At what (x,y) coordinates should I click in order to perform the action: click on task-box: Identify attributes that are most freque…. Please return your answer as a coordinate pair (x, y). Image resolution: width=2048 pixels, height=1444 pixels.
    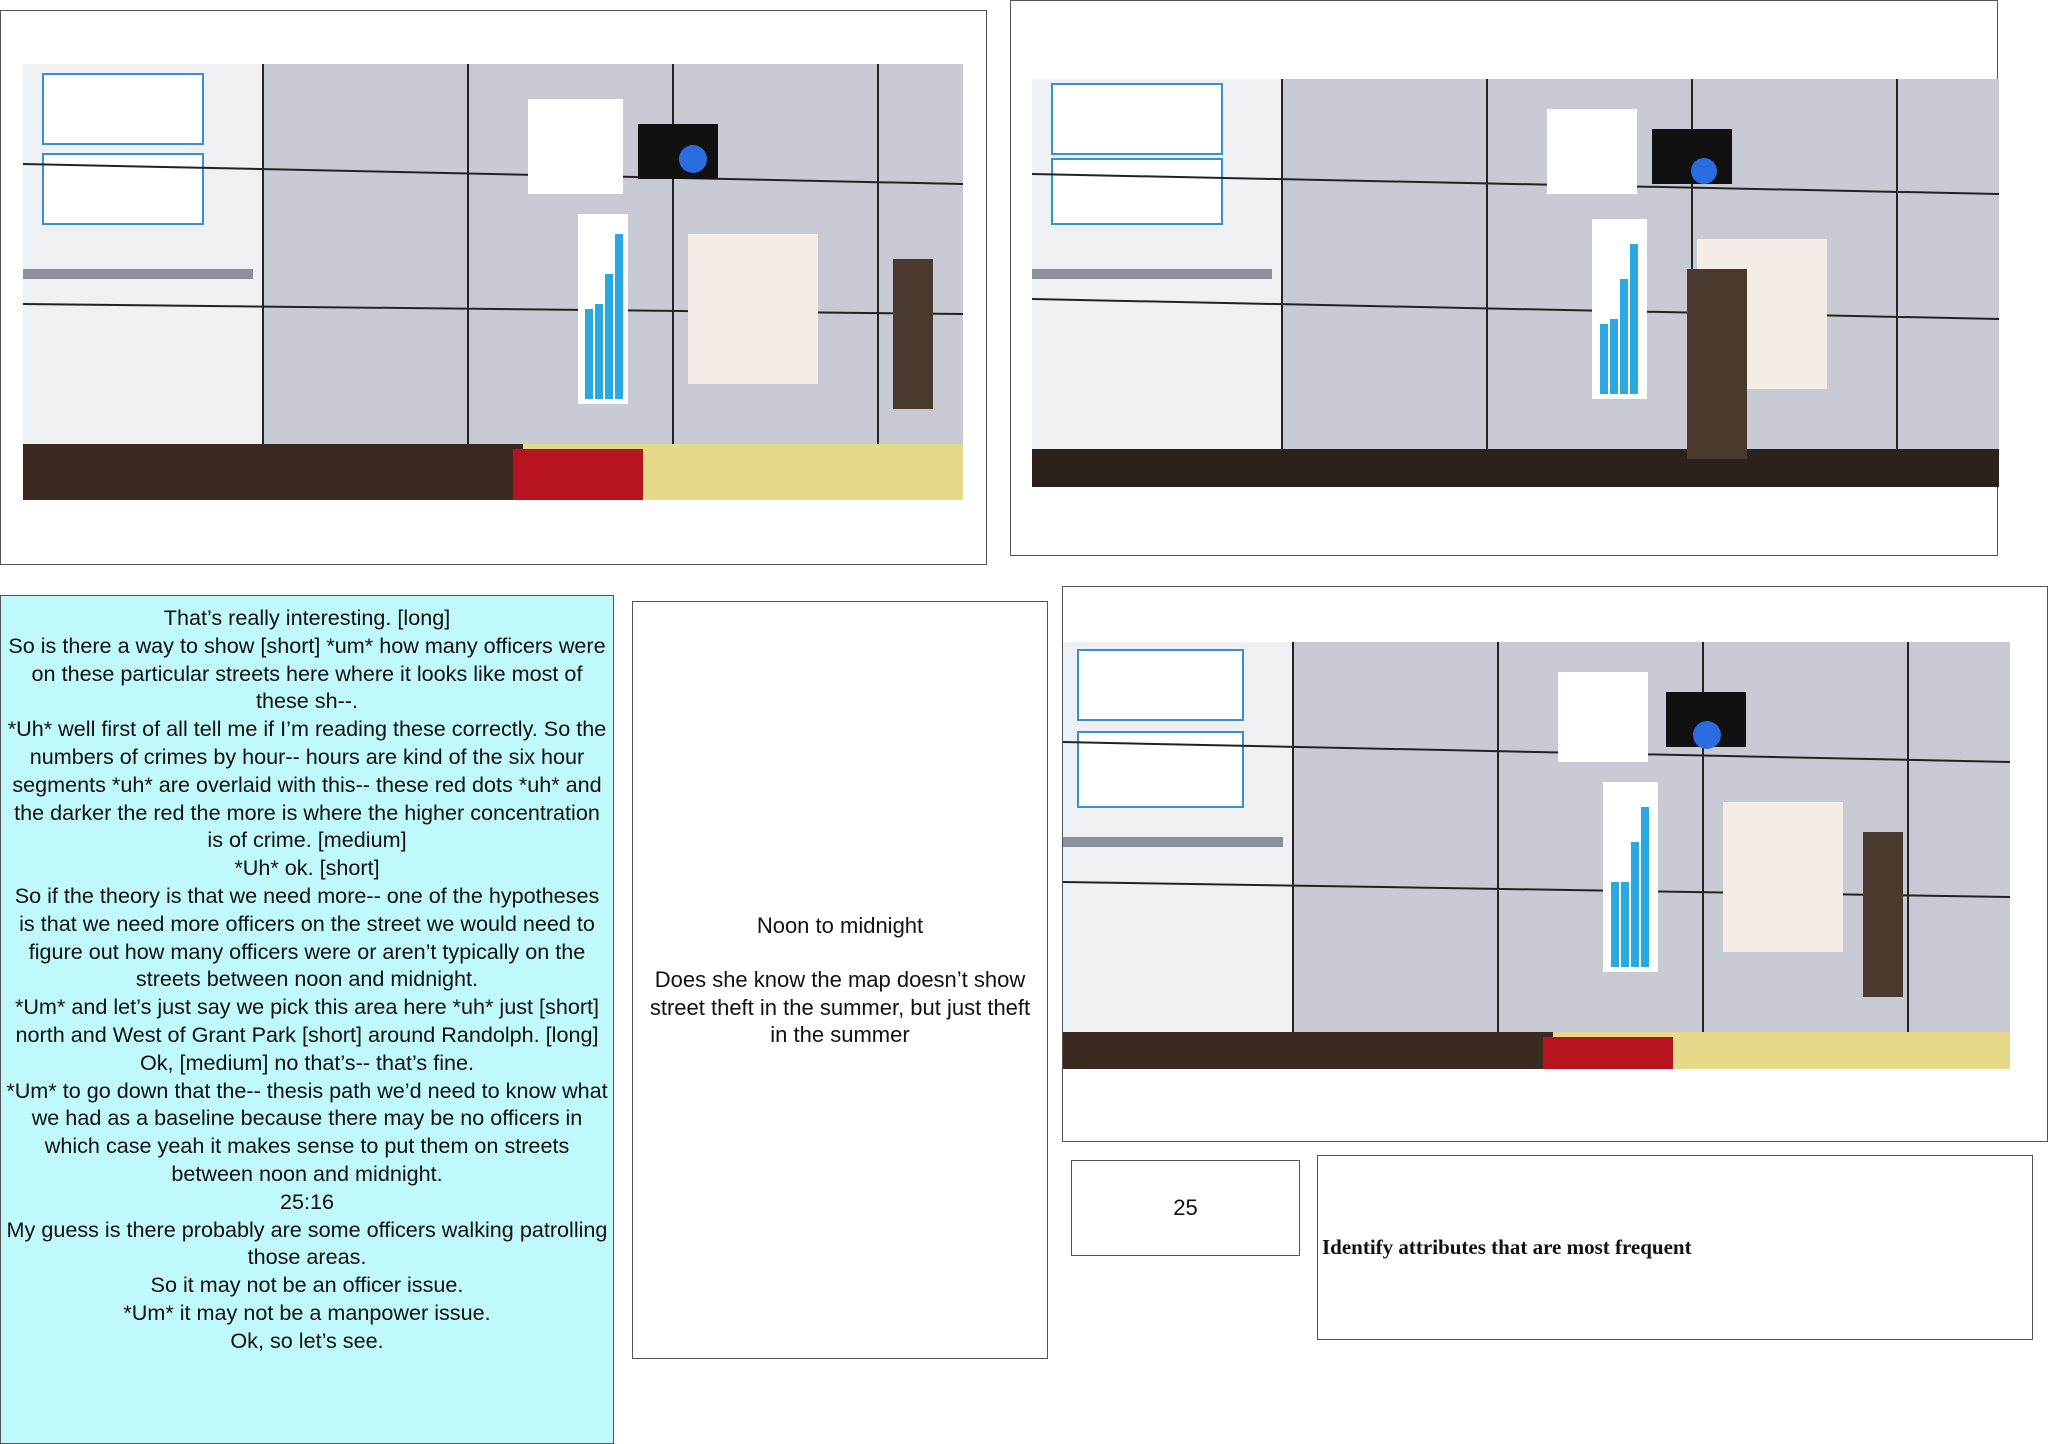
    Looking at the image, I should click on (1675, 1247).